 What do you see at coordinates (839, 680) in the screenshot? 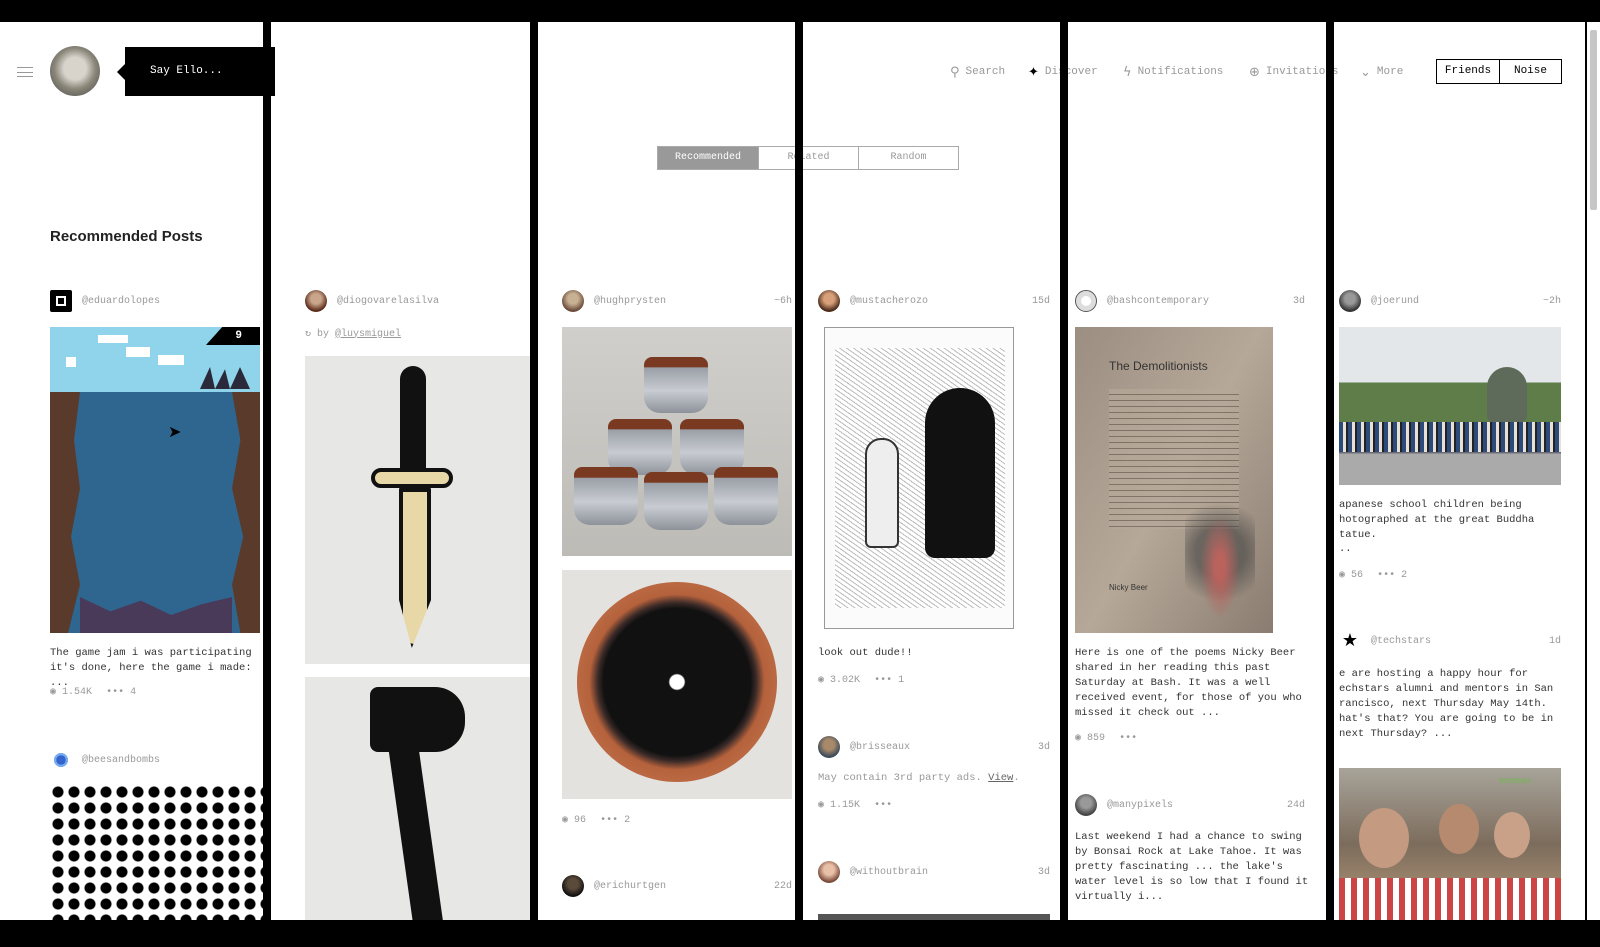
I see `views-count: ◉ 3.02K` at bounding box center [839, 680].